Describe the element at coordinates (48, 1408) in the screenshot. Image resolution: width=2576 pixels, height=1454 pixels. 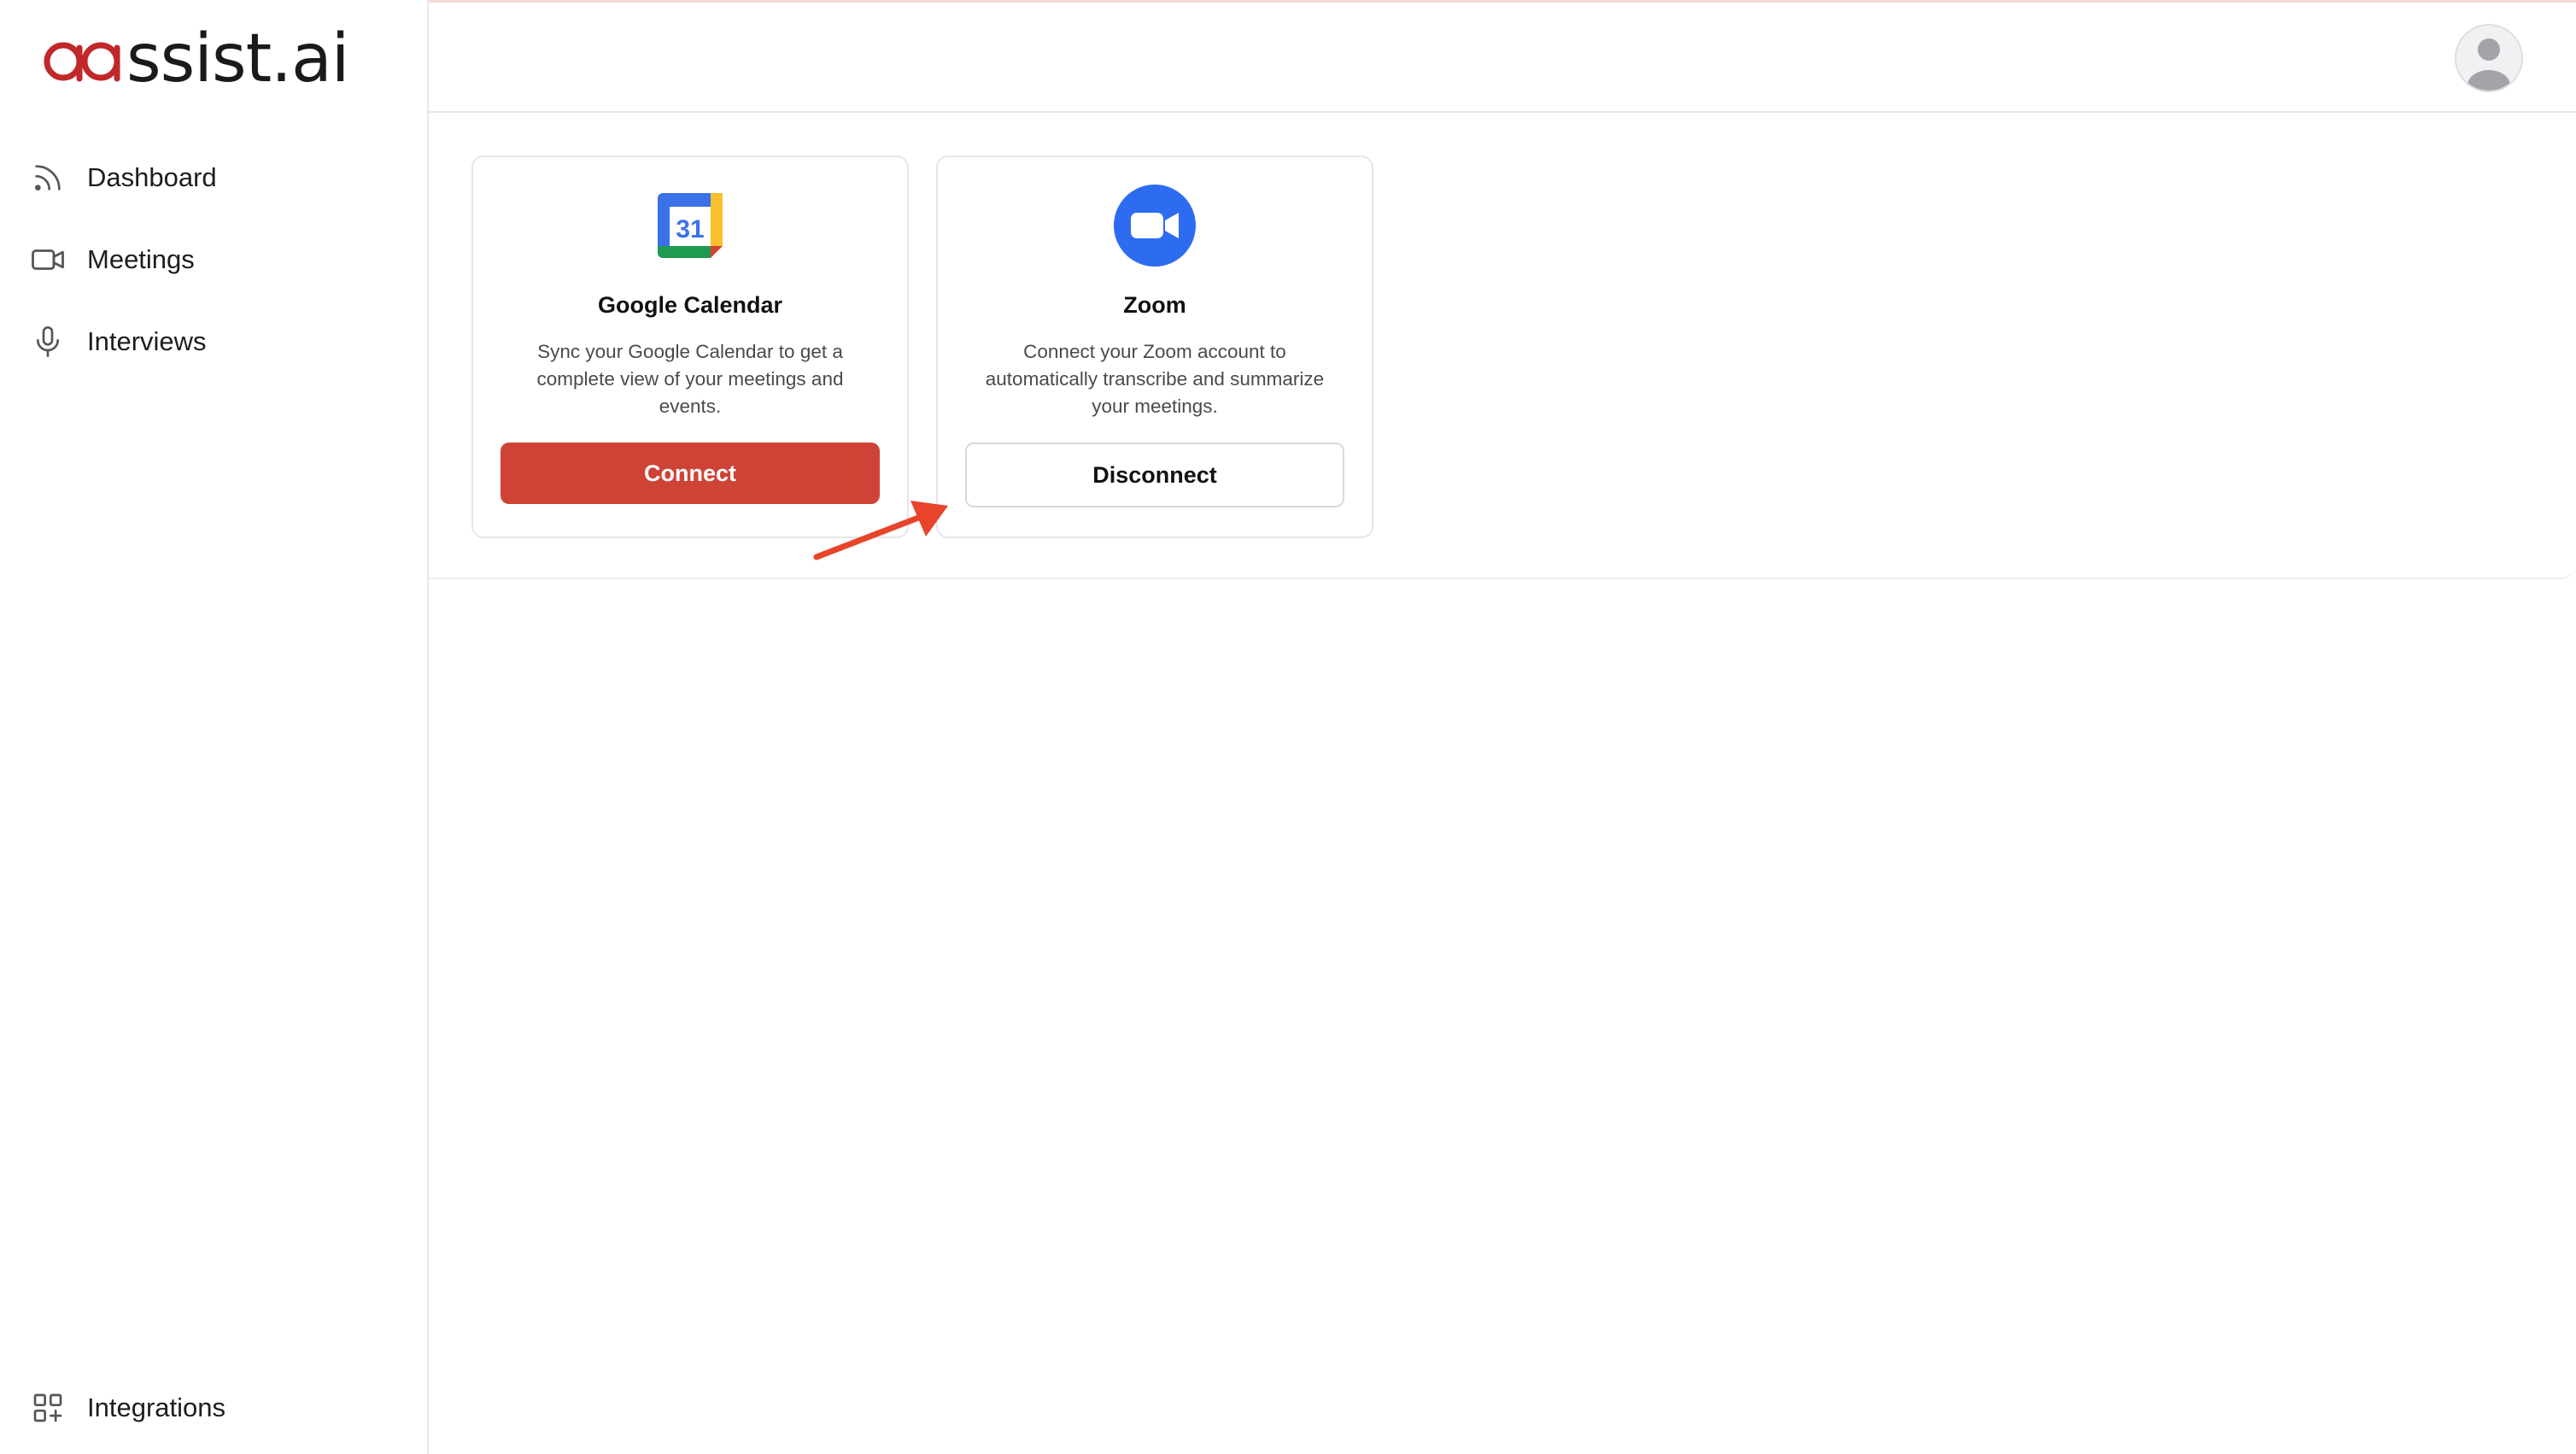
I see `grid-plus-icon` at that location.